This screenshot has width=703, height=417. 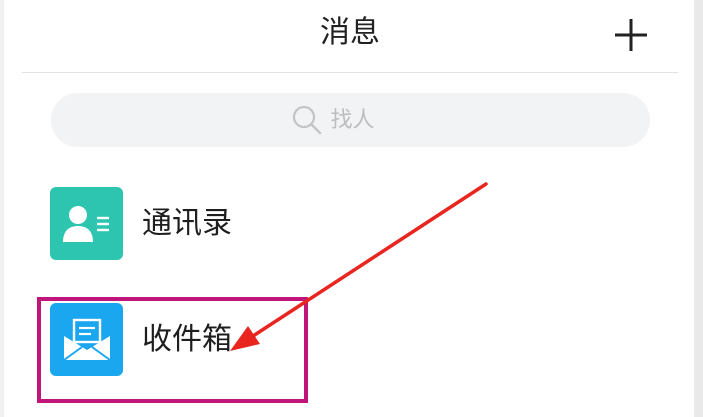 I want to click on mail-envelope-icon, so click(x=86, y=339).